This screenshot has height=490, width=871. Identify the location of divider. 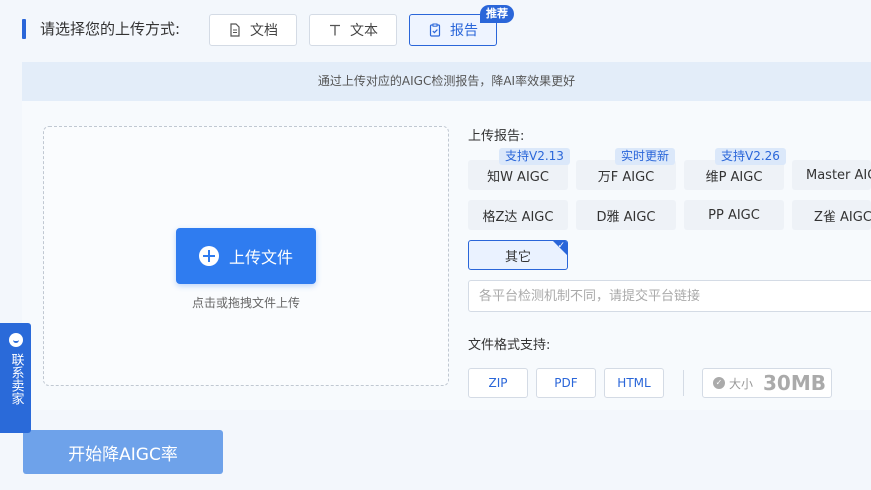
(683, 383).